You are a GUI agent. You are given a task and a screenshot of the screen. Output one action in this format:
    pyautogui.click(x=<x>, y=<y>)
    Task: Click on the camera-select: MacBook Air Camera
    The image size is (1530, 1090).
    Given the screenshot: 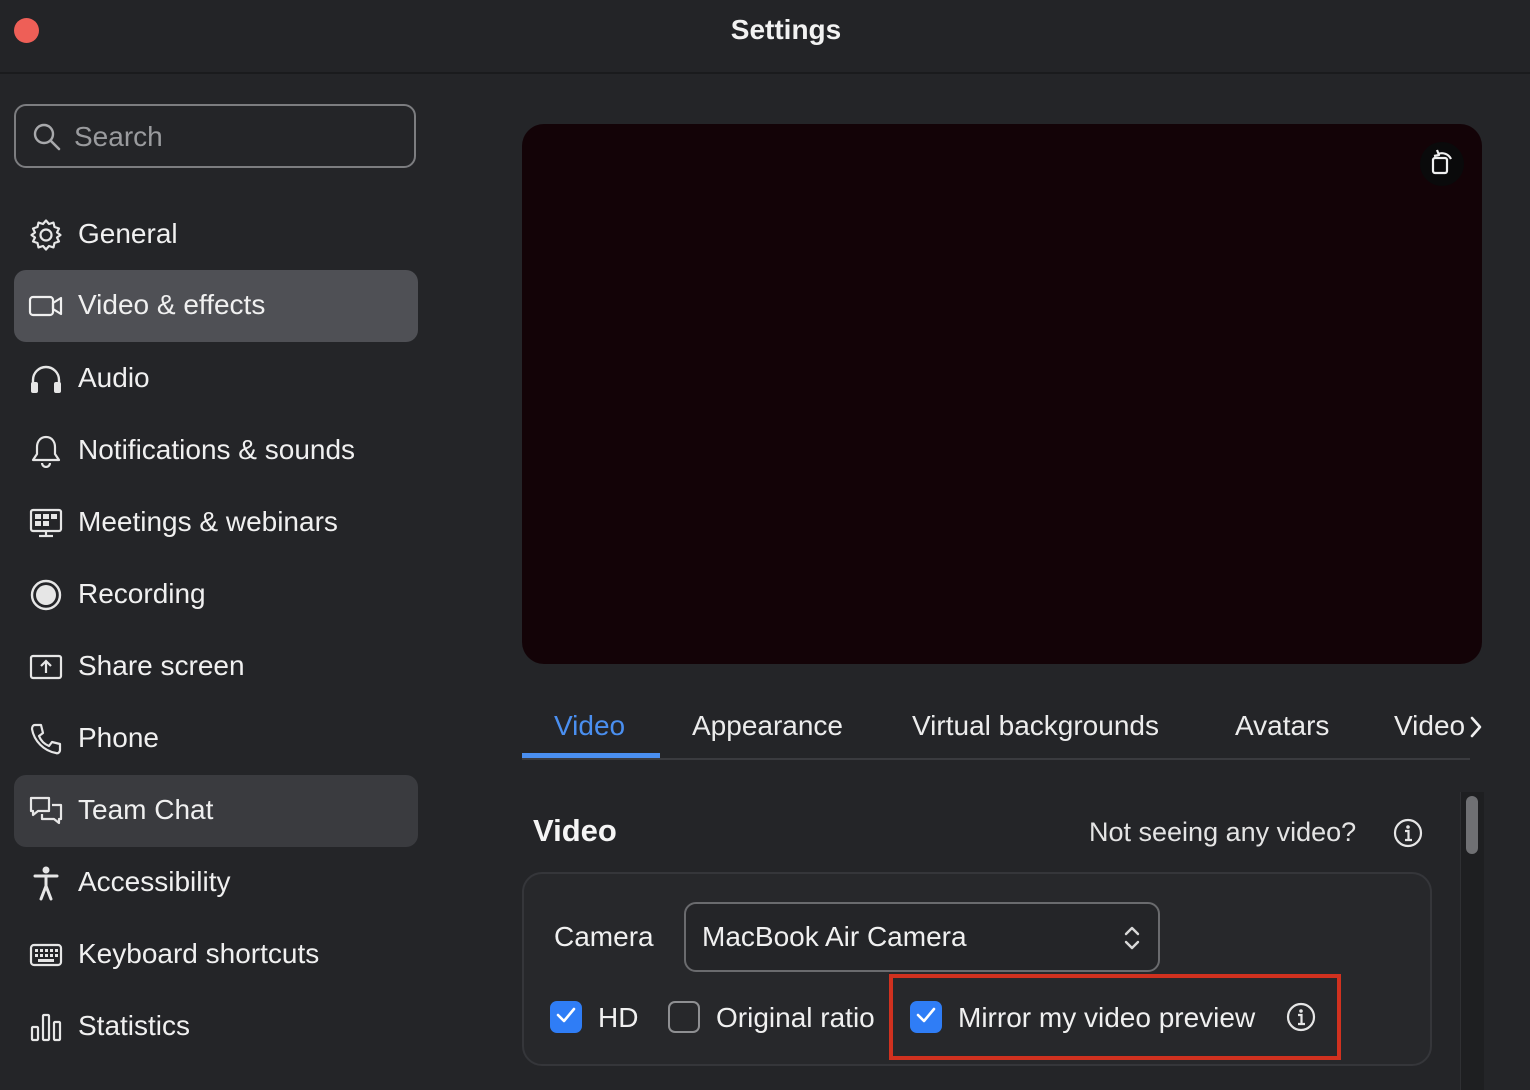 What is the action you would take?
    pyautogui.click(x=922, y=937)
    